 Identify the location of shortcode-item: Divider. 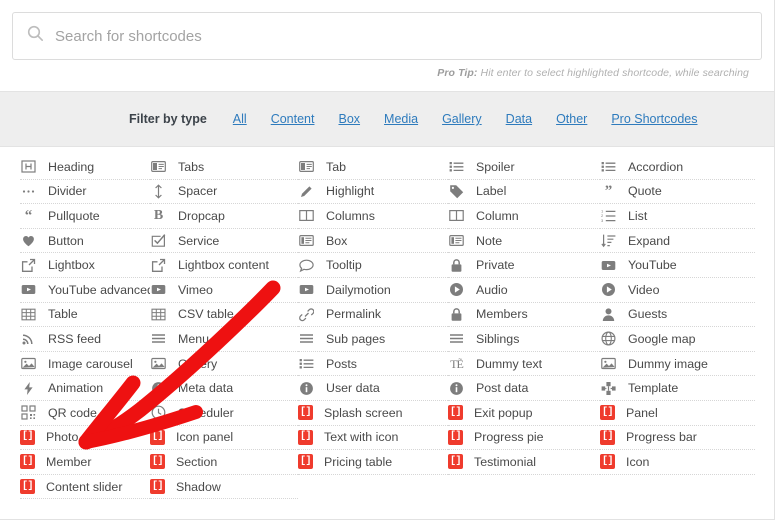
(85, 192).